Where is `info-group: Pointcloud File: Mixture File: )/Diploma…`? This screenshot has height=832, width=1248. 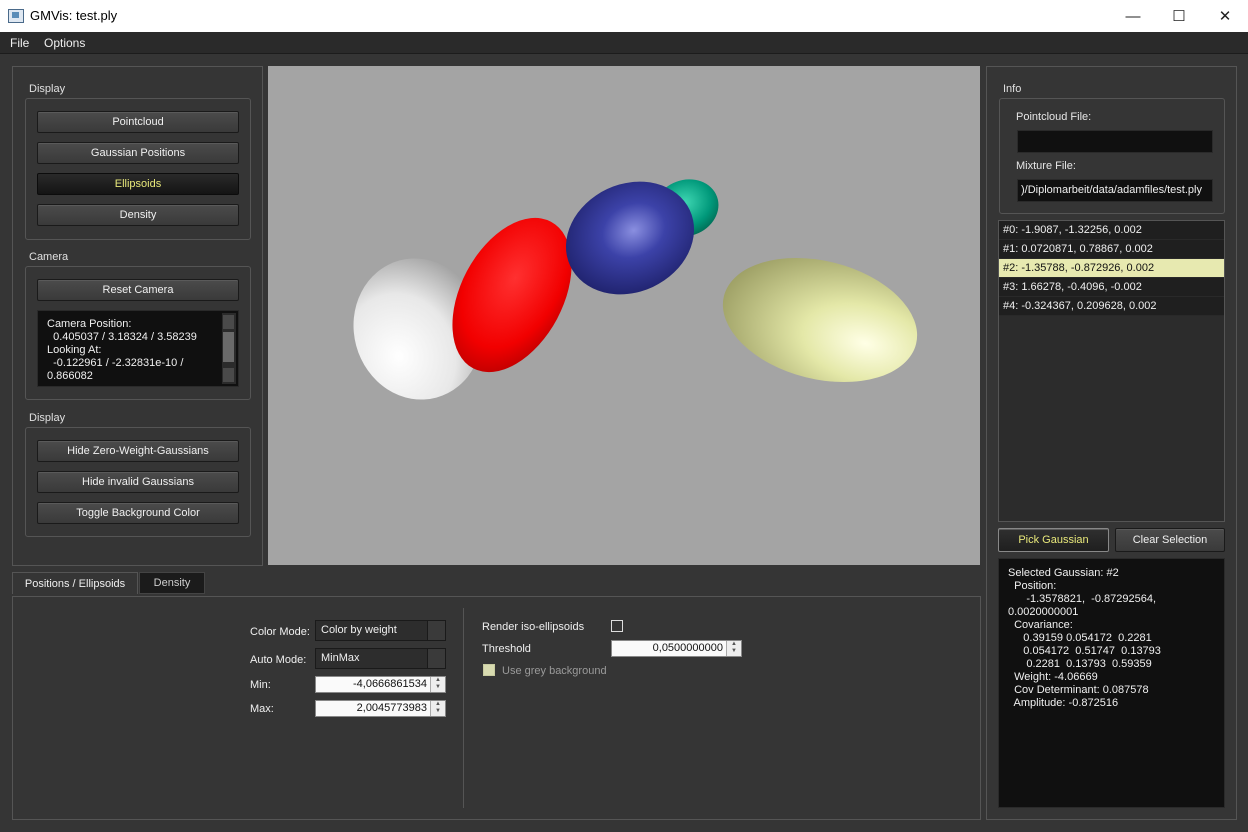
info-group: Pointcloud File: Mixture File: )/Diploma… is located at coordinates (1112, 156).